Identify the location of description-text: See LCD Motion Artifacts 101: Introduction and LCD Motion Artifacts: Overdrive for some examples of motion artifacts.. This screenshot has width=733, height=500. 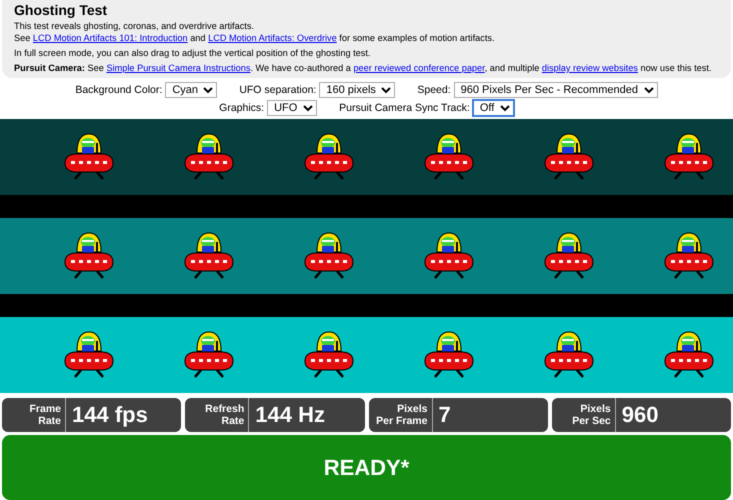
(255, 38).